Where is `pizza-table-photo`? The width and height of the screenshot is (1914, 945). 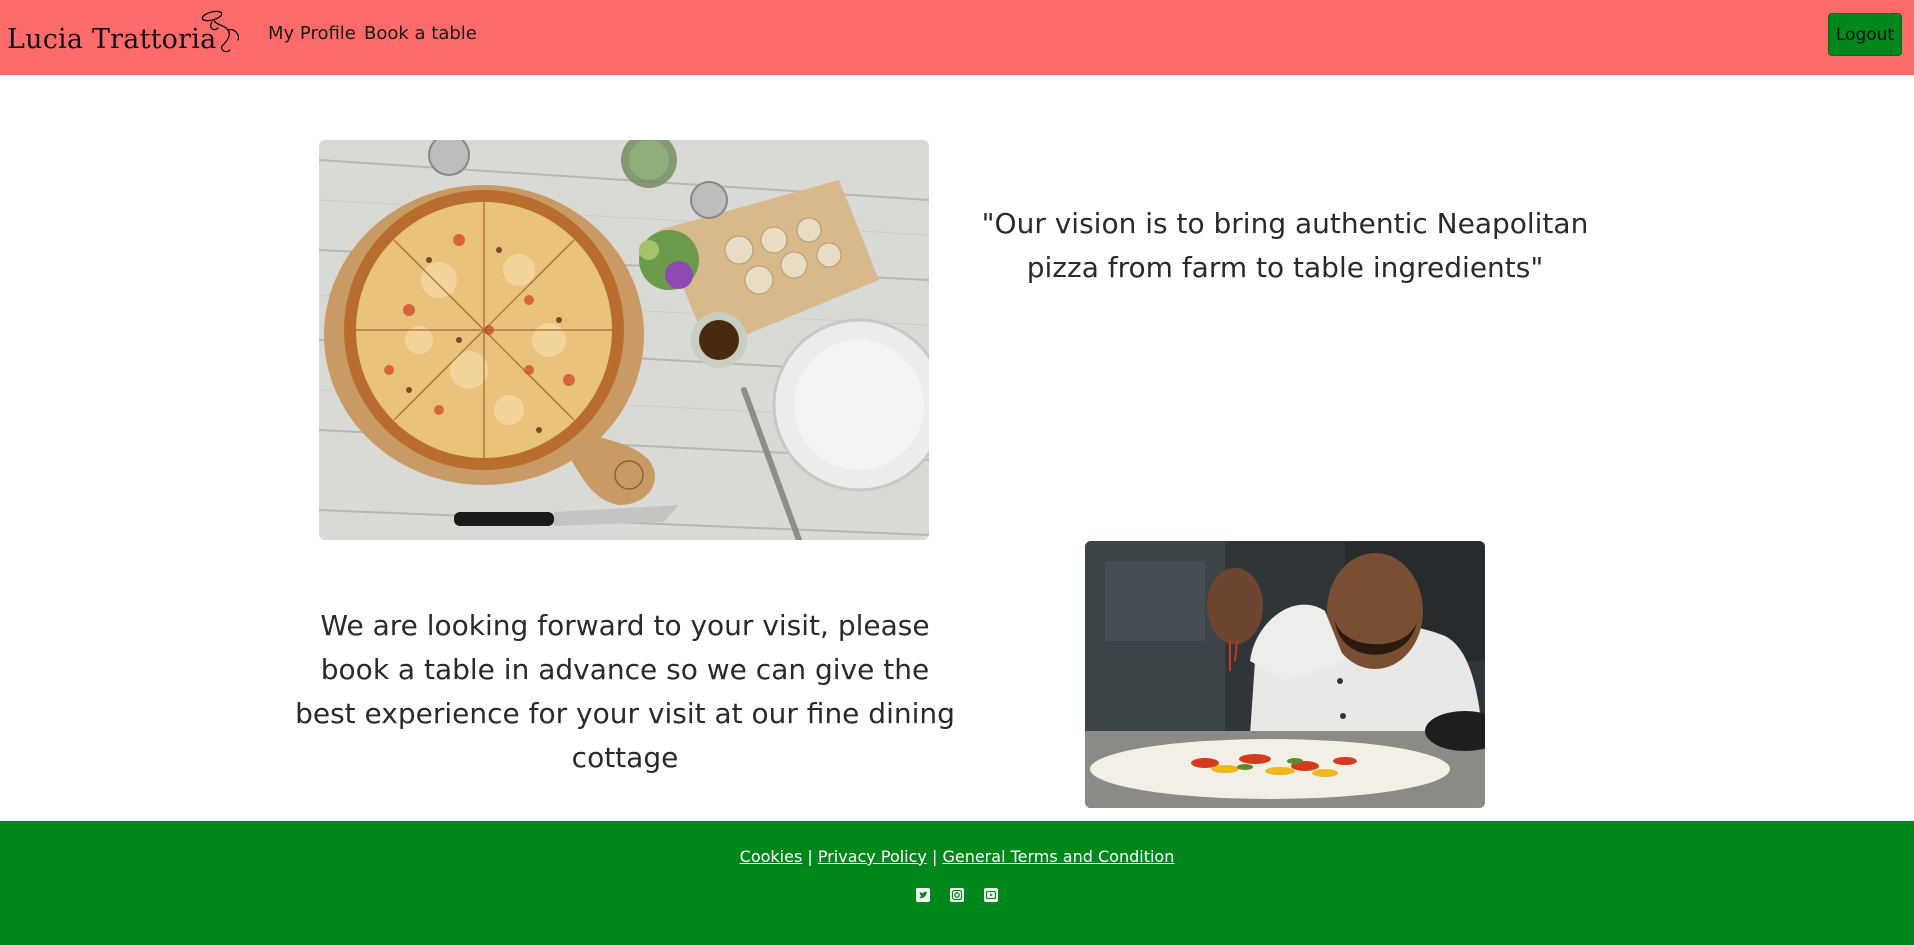 pizza-table-photo is located at coordinates (624, 340).